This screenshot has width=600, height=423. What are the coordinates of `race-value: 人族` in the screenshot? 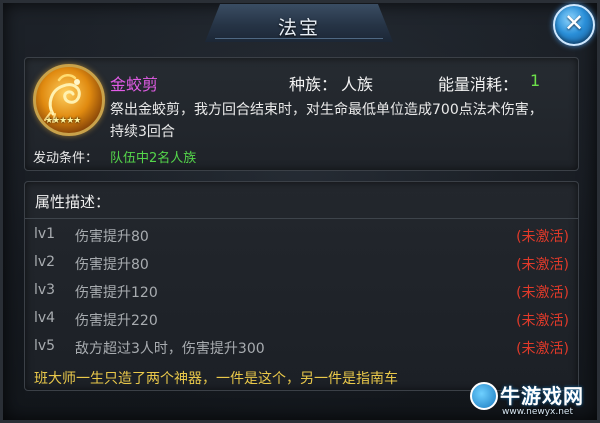 It's located at (357, 84).